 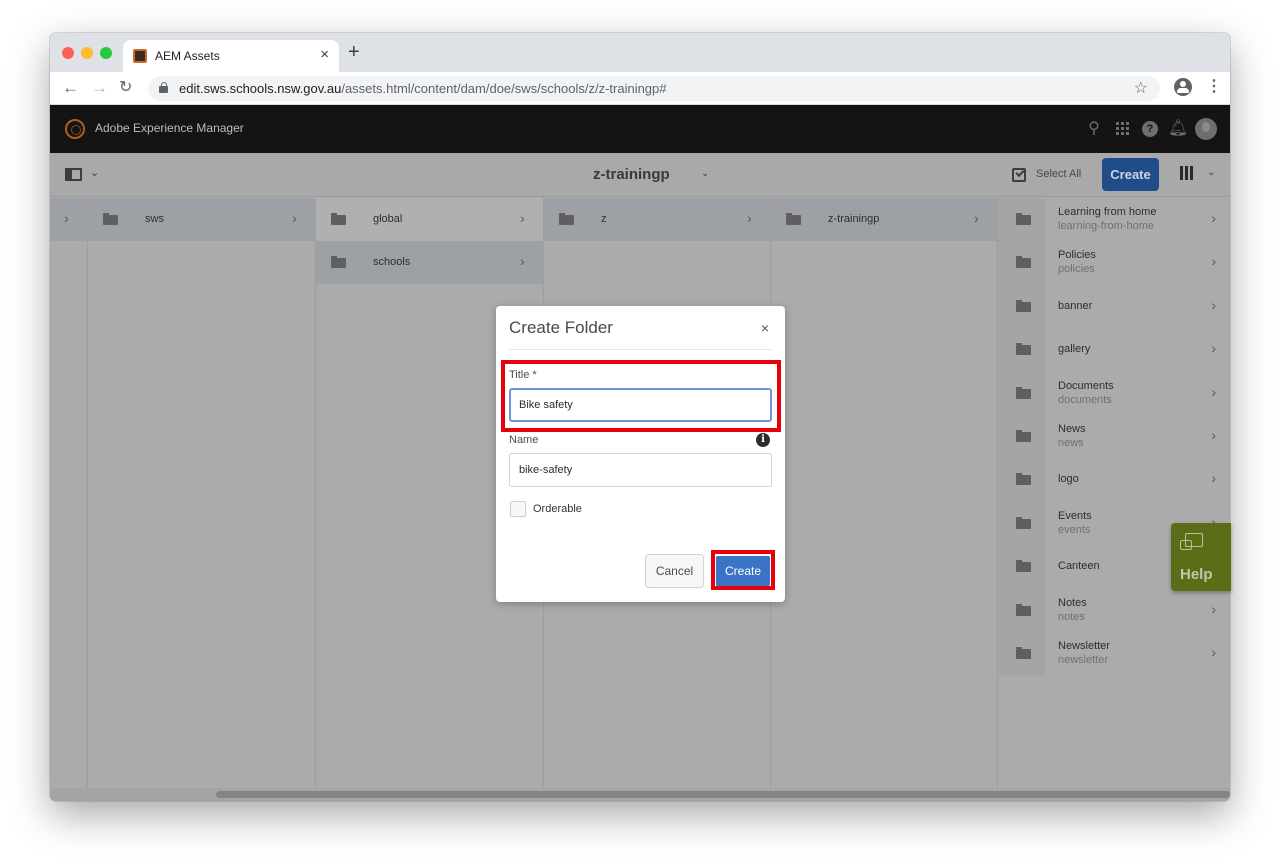 What do you see at coordinates (657, 219) in the screenshot?
I see `column-row: z ›` at bounding box center [657, 219].